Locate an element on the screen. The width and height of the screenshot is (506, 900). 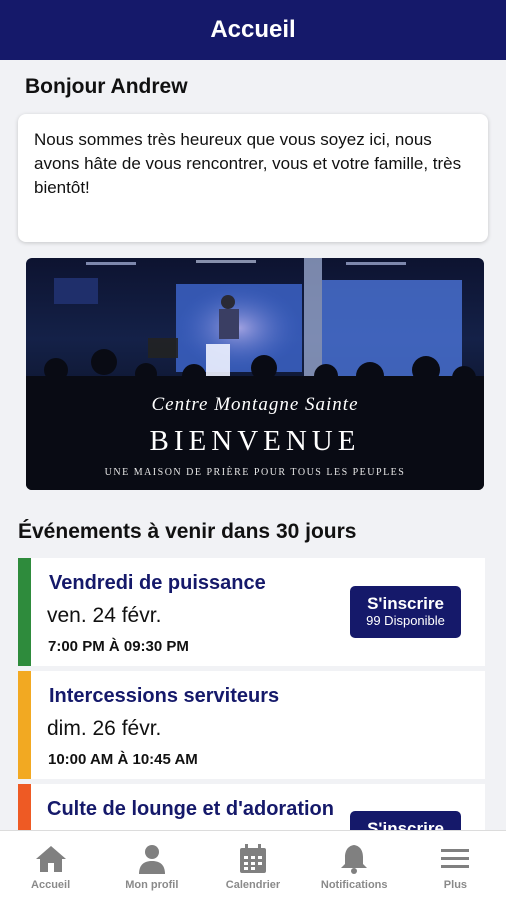
nav-item-profile: Mon profil is located at coordinates (151, 865).